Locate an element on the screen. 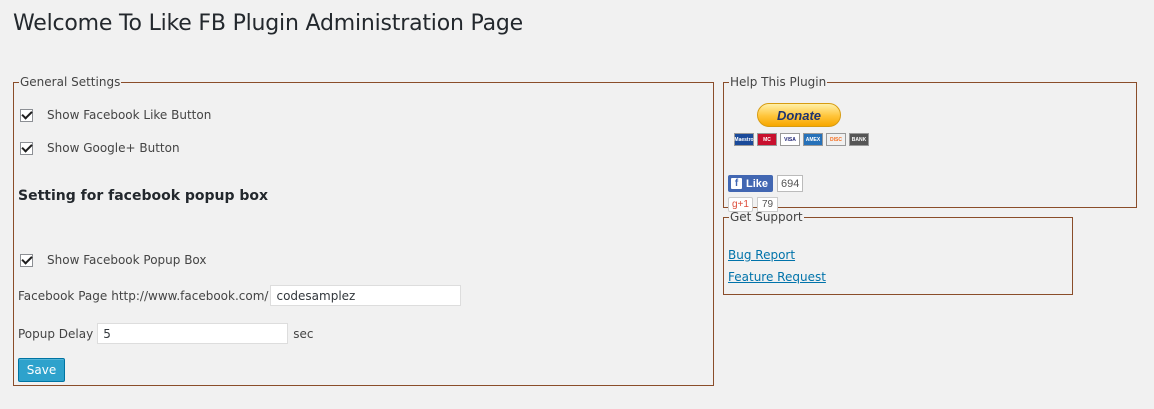  fb-page-input is located at coordinates (366, 295).